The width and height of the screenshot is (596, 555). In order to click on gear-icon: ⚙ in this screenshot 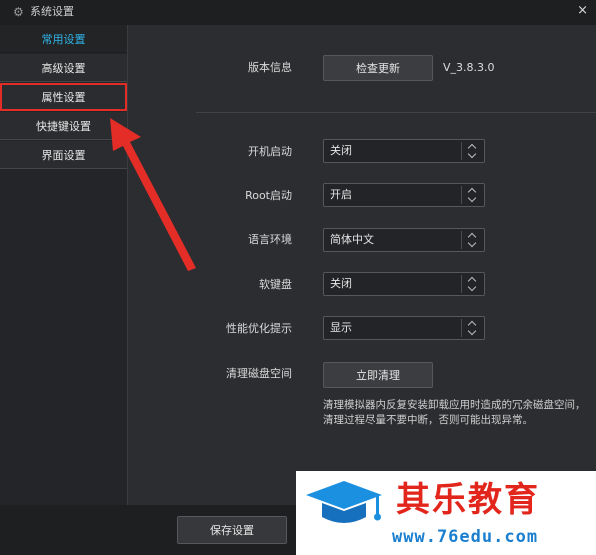, I will do `click(18, 12)`.